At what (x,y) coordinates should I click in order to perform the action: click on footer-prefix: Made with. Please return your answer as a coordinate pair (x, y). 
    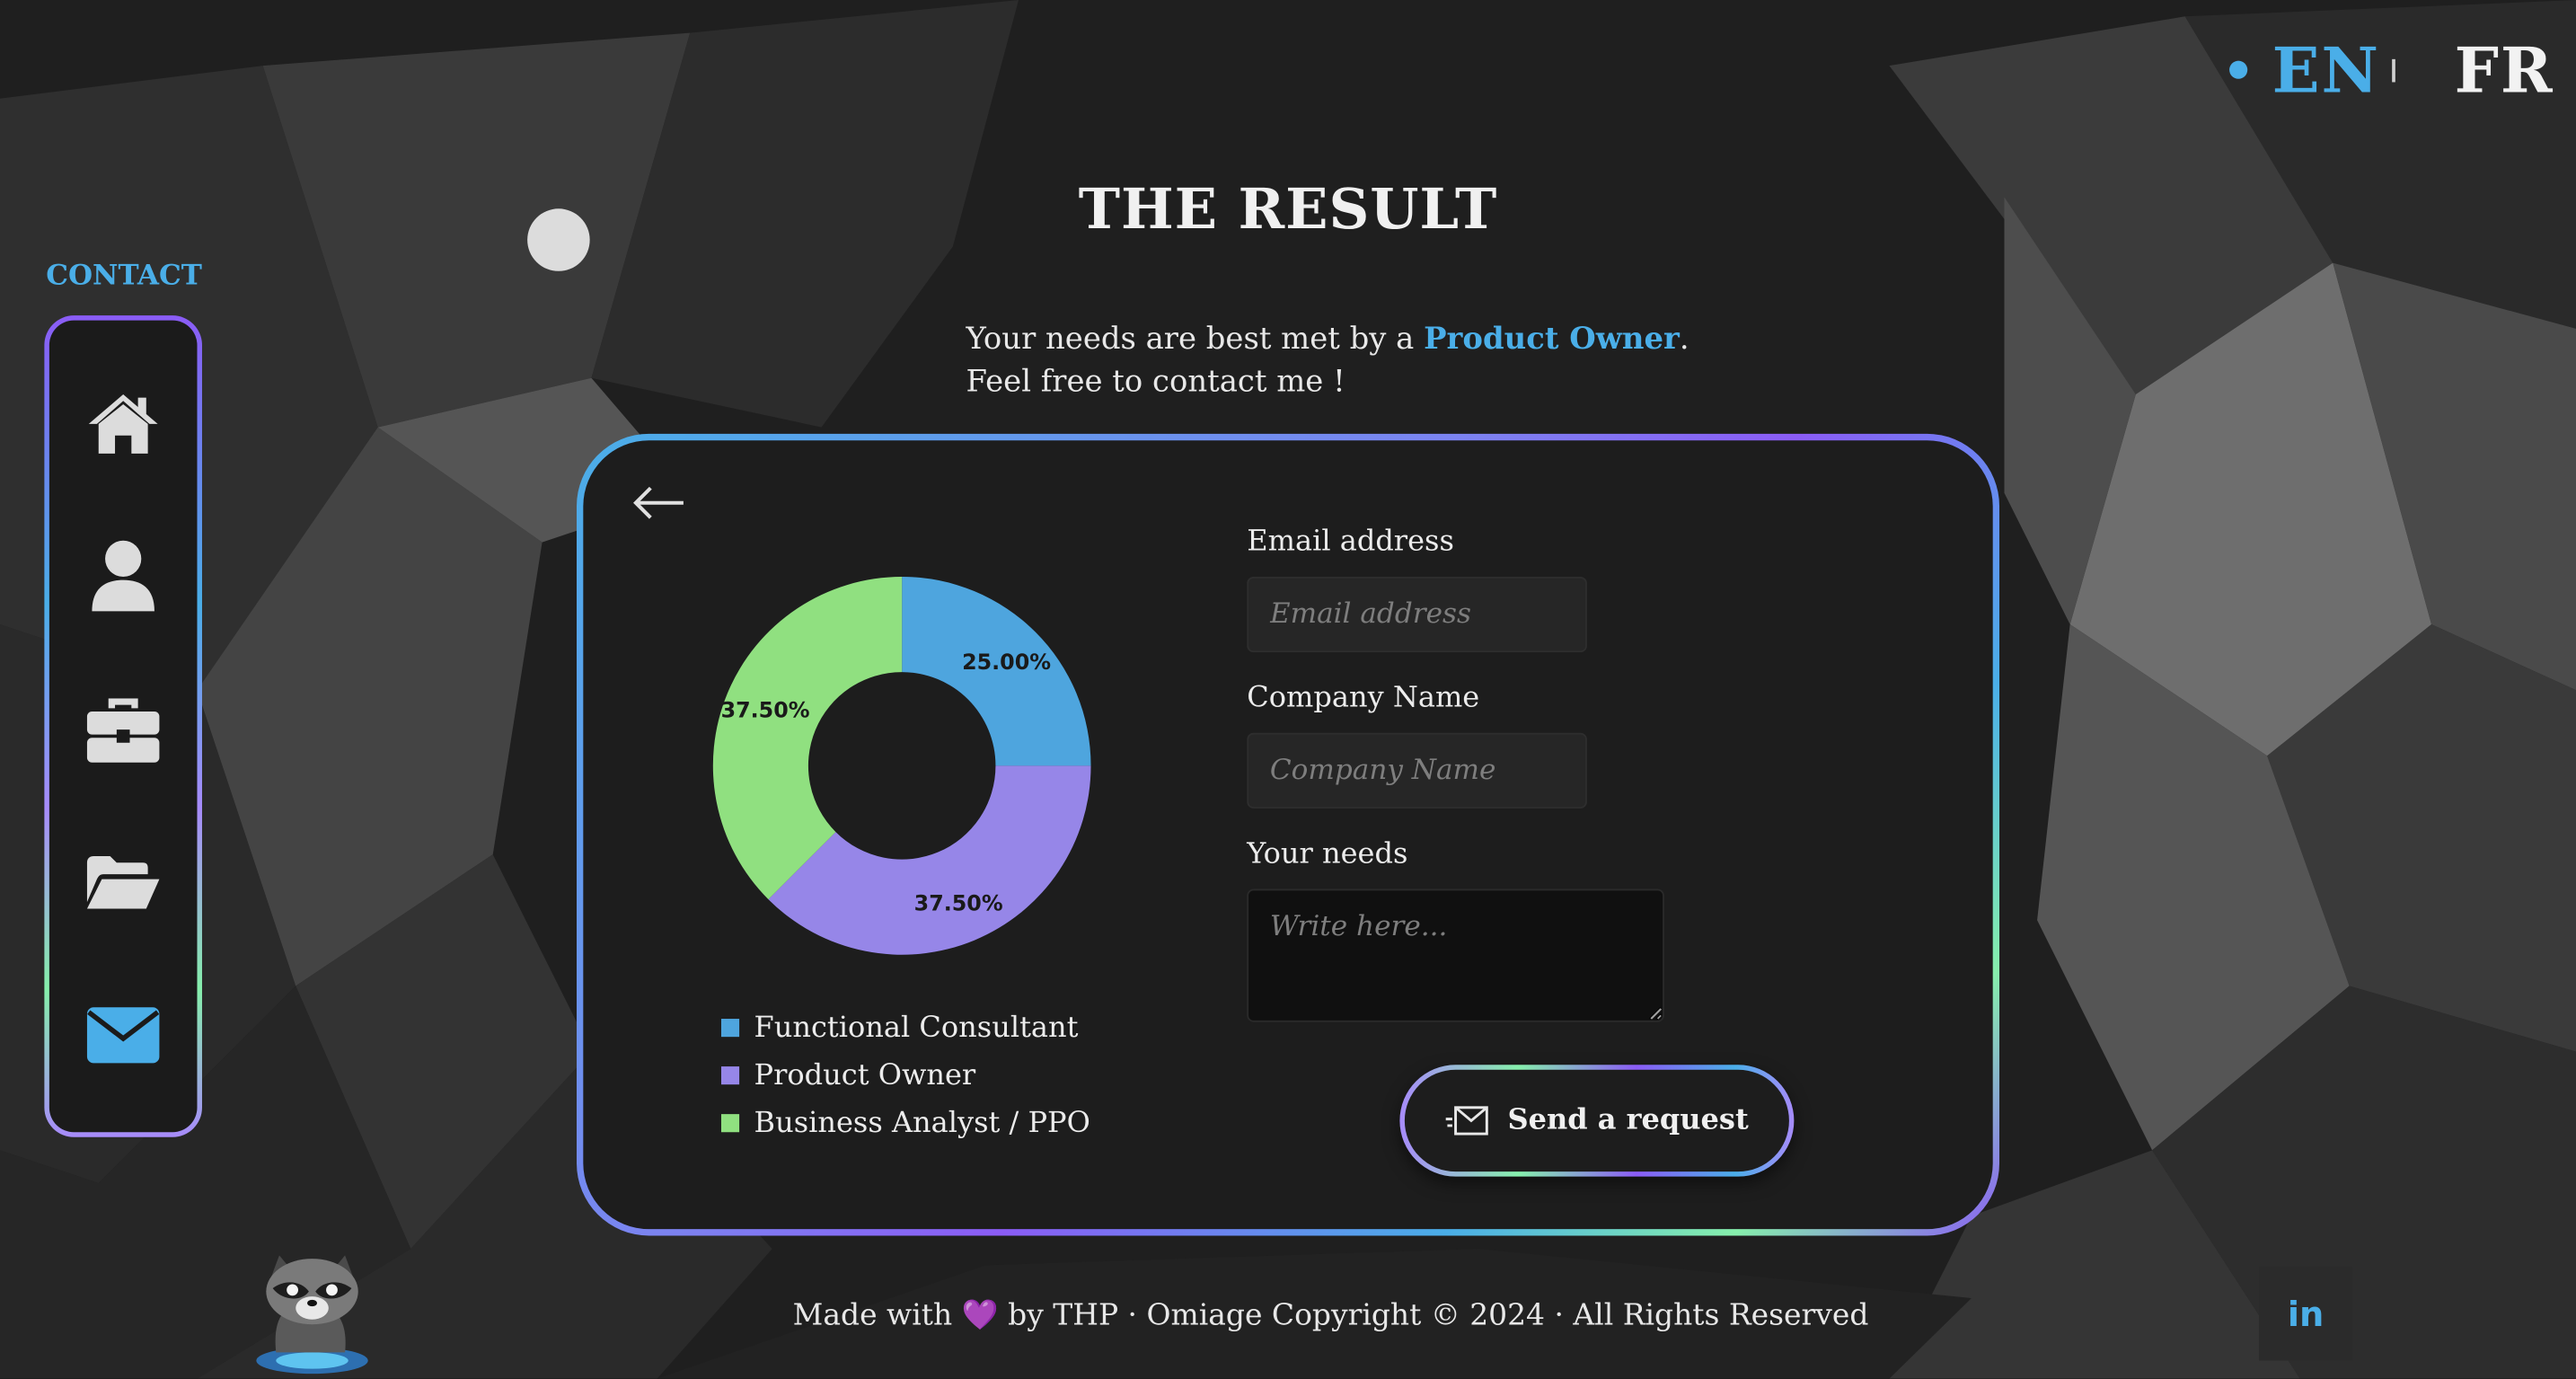
    Looking at the image, I should click on (877, 1315).